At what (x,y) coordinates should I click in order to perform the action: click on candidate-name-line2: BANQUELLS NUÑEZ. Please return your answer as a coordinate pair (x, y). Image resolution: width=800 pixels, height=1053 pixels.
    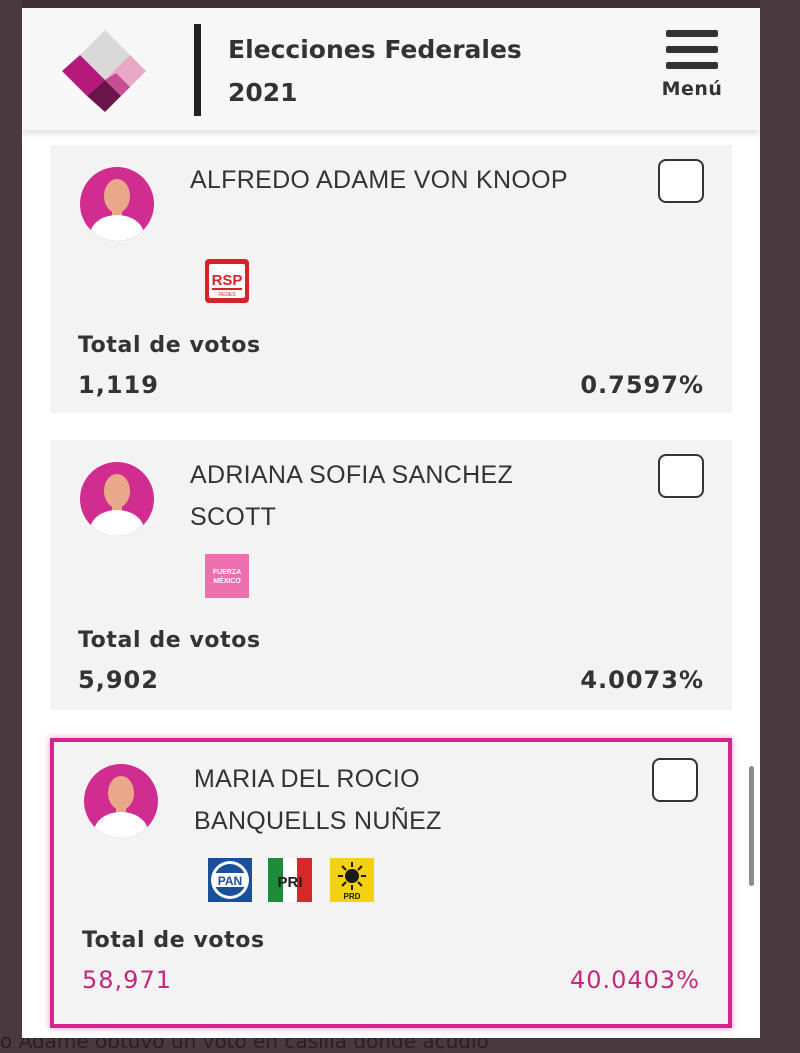
    Looking at the image, I should click on (318, 821).